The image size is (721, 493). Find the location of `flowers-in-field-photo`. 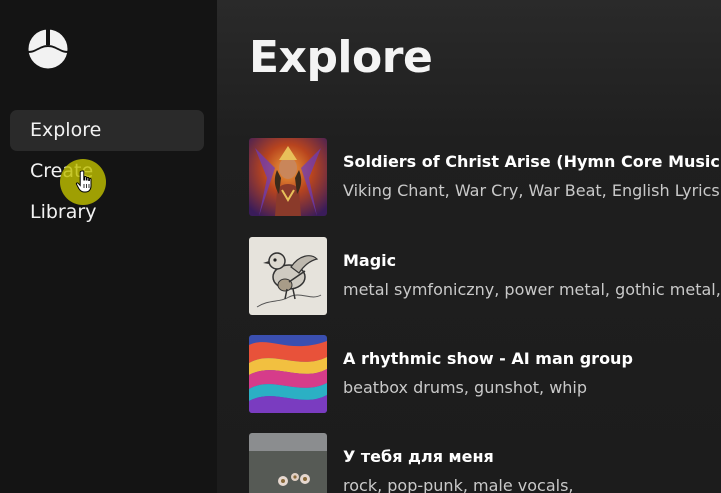

flowers-in-field-photo is located at coordinates (288, 463).